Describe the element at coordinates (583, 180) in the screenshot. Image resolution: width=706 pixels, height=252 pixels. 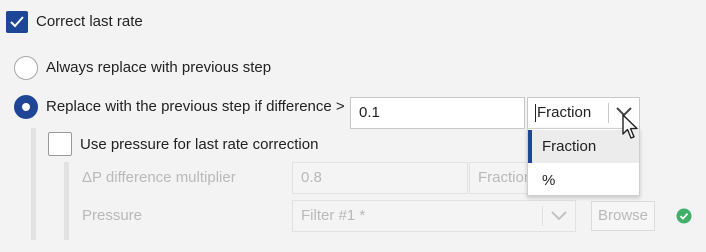
I see `unit-option-percent: %` at that location.